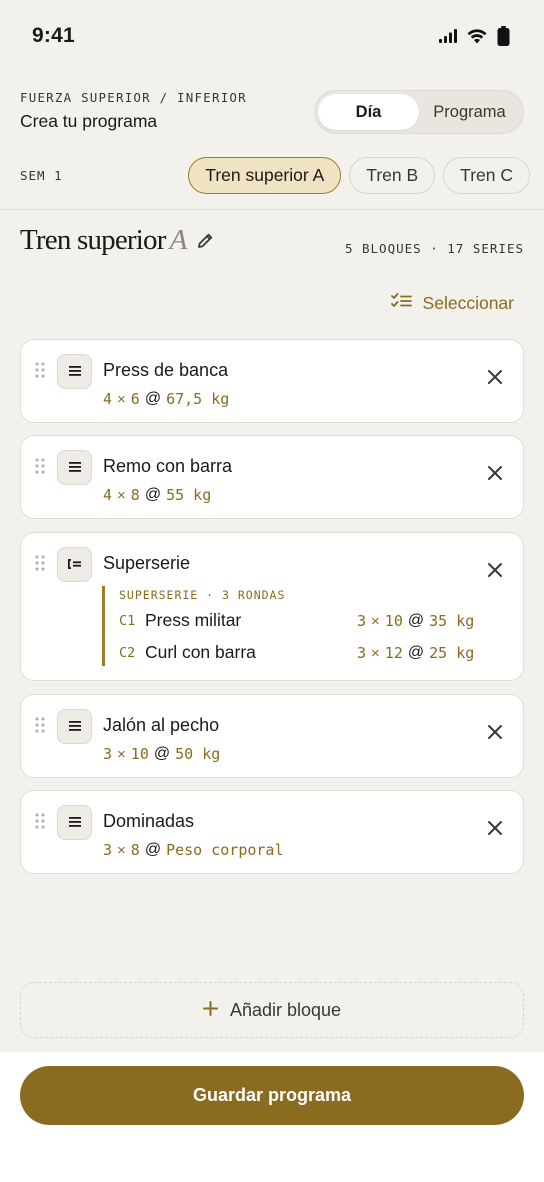 The height and width of the screenshot is (1182, 544). Describe the element at coordinates (299, 654) in the screenshot. I see `superset-item: C2 Curl con barra 3 × 12 @ 25 kg` at that location.